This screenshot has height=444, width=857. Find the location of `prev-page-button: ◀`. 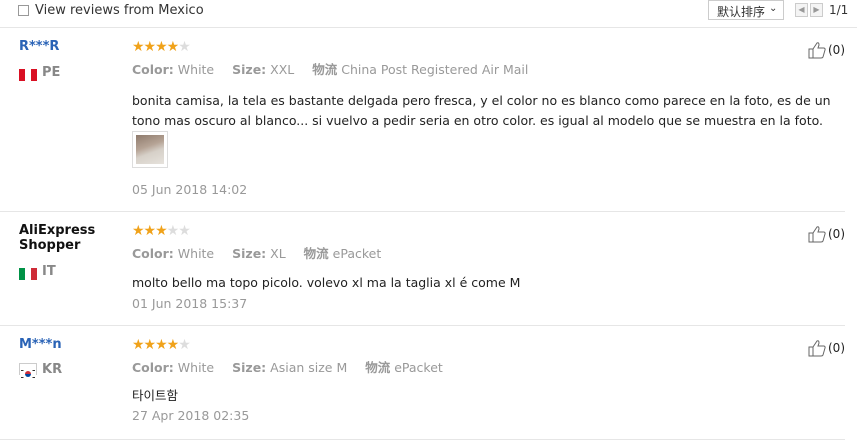

prev-page-button: ◀ is located at coordinates (801, 10).